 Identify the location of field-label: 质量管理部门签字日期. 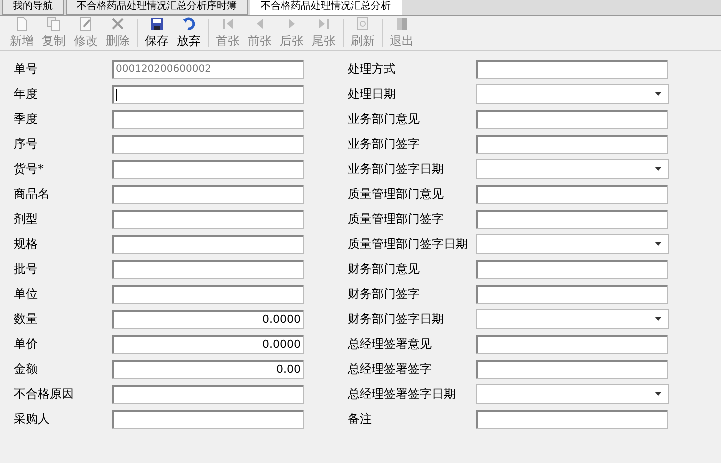
(408, 244).